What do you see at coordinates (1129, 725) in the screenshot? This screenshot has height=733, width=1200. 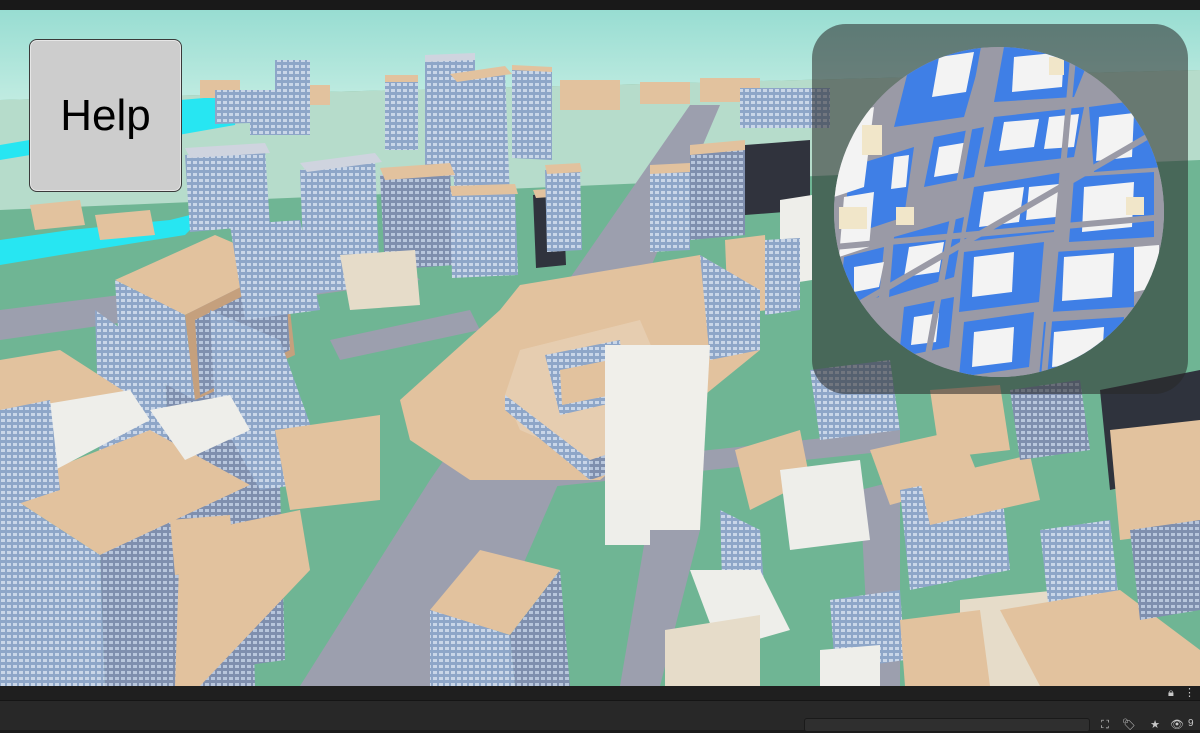 I see `tag-icon: 🏷︎` at bounding box center [1129, 725].